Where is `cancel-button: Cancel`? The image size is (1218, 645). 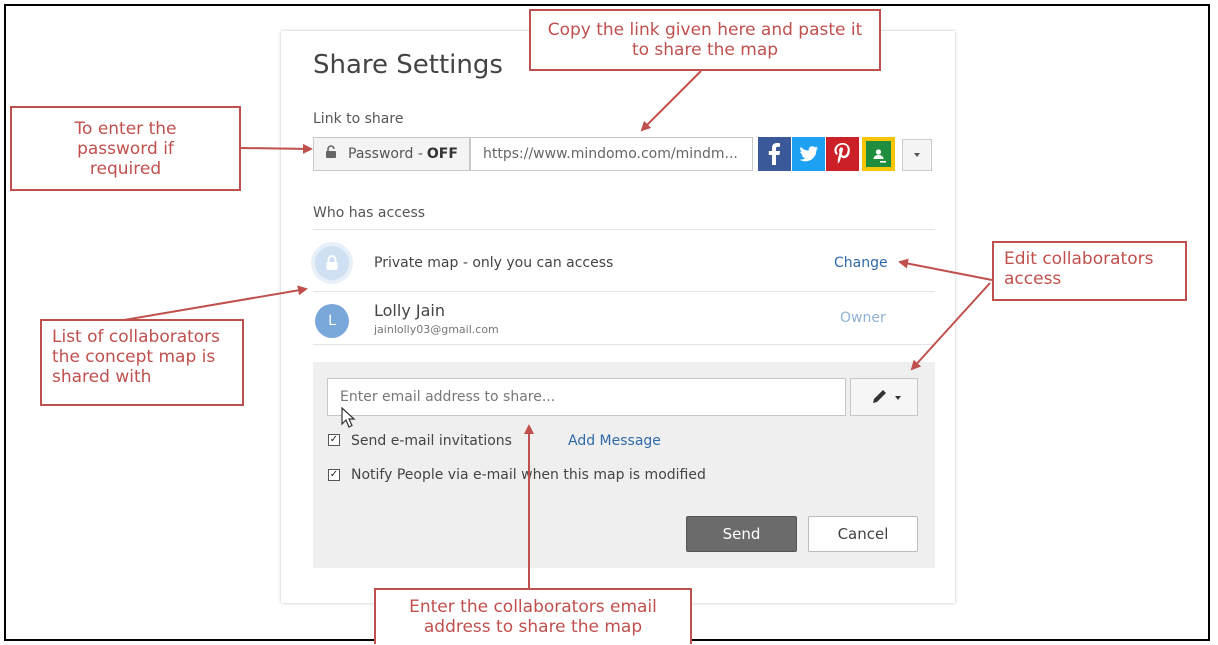
cancel-button: Cancel is located at coordinates (863, 534).